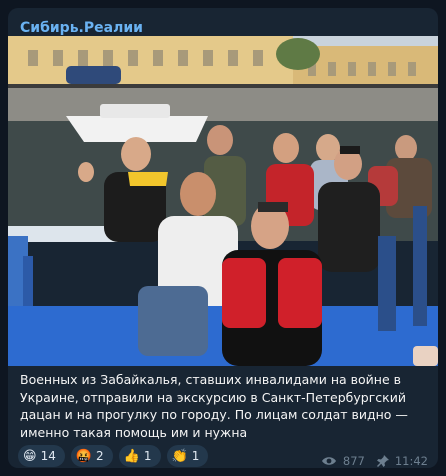 The height and width of the screenshot is (476, 446). I want to click on post-time: 11:42, so click(411, 461).